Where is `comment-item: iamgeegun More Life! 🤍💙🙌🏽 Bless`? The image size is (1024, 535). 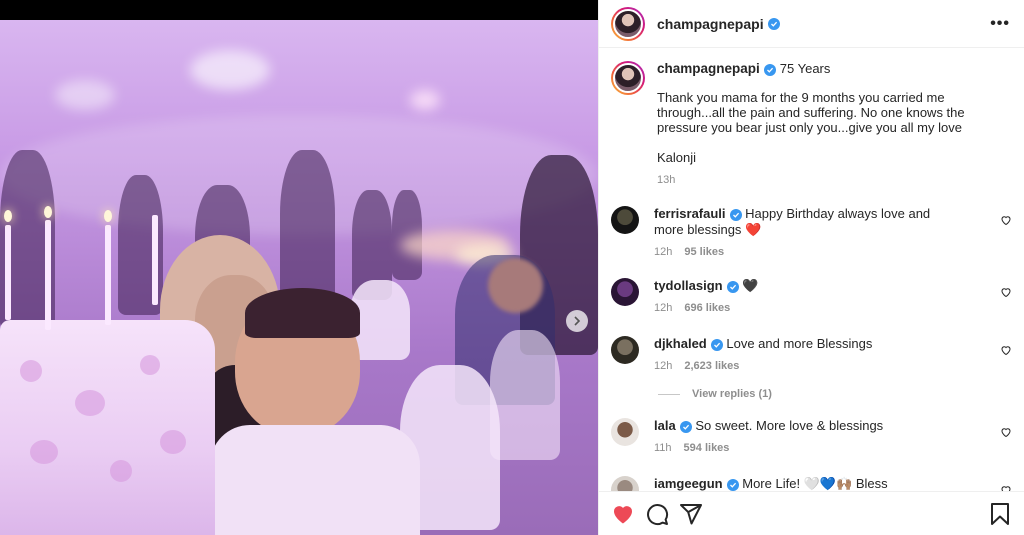 comment-item: iamgeegun More Life! 🤍💙🙌🏽 Bless is located at coordinates (811, 483).